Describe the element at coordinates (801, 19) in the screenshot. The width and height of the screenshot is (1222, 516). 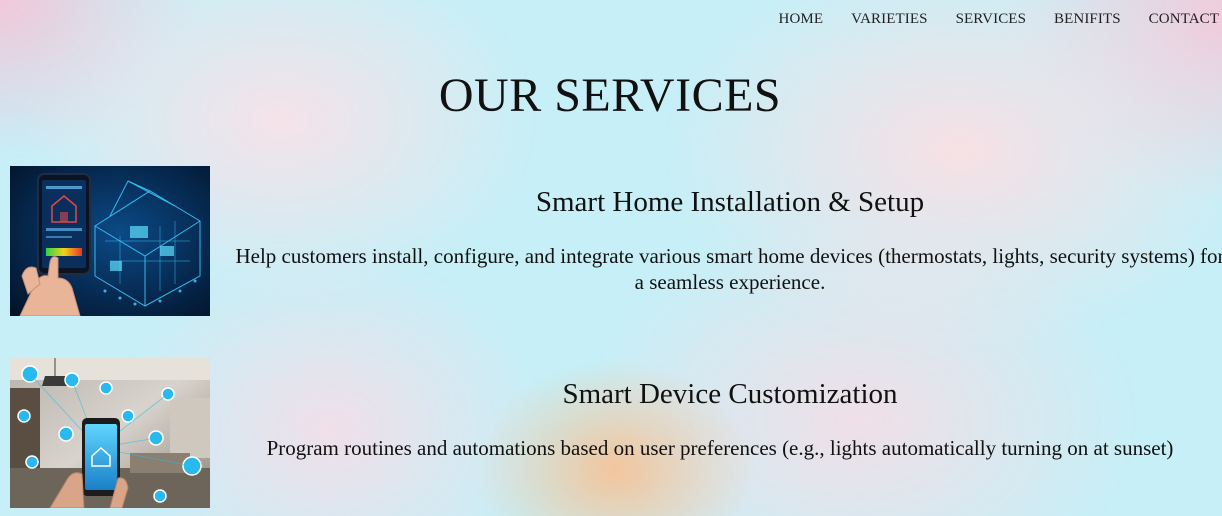
I see `nav-home-link: HOME` at that location.